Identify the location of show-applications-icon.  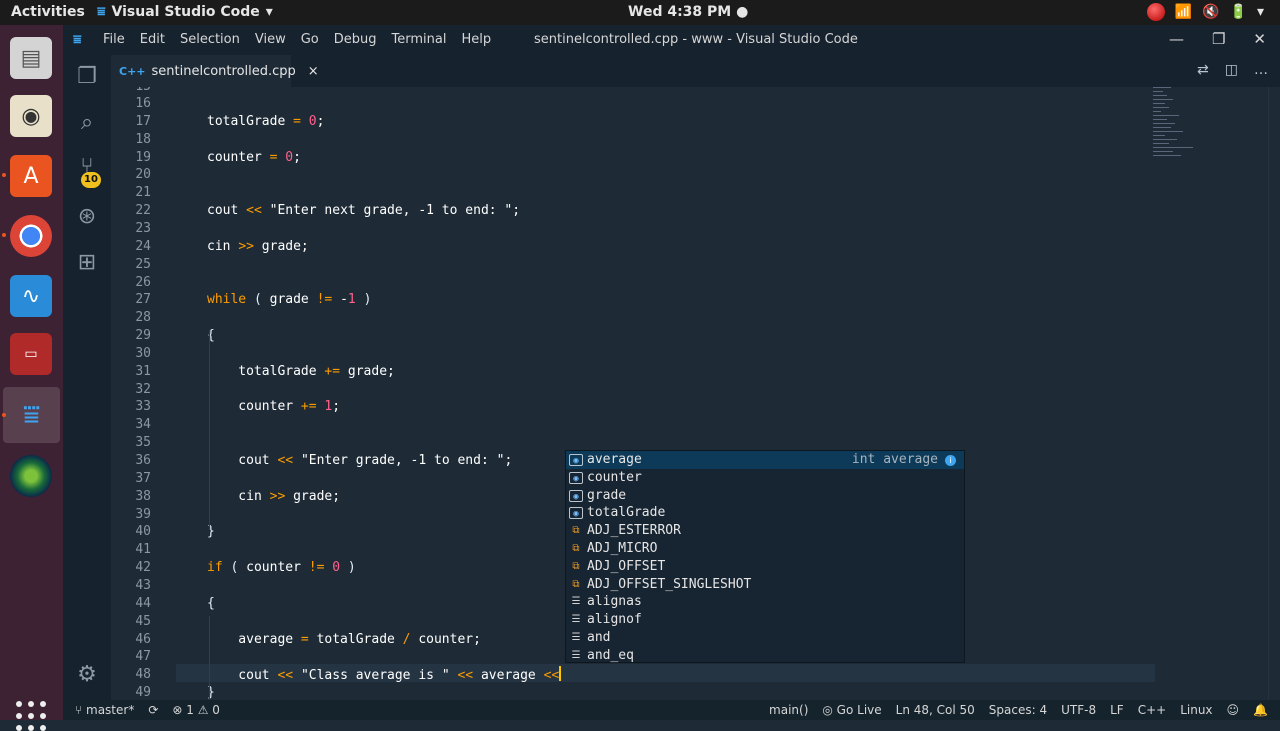
(31, 716).